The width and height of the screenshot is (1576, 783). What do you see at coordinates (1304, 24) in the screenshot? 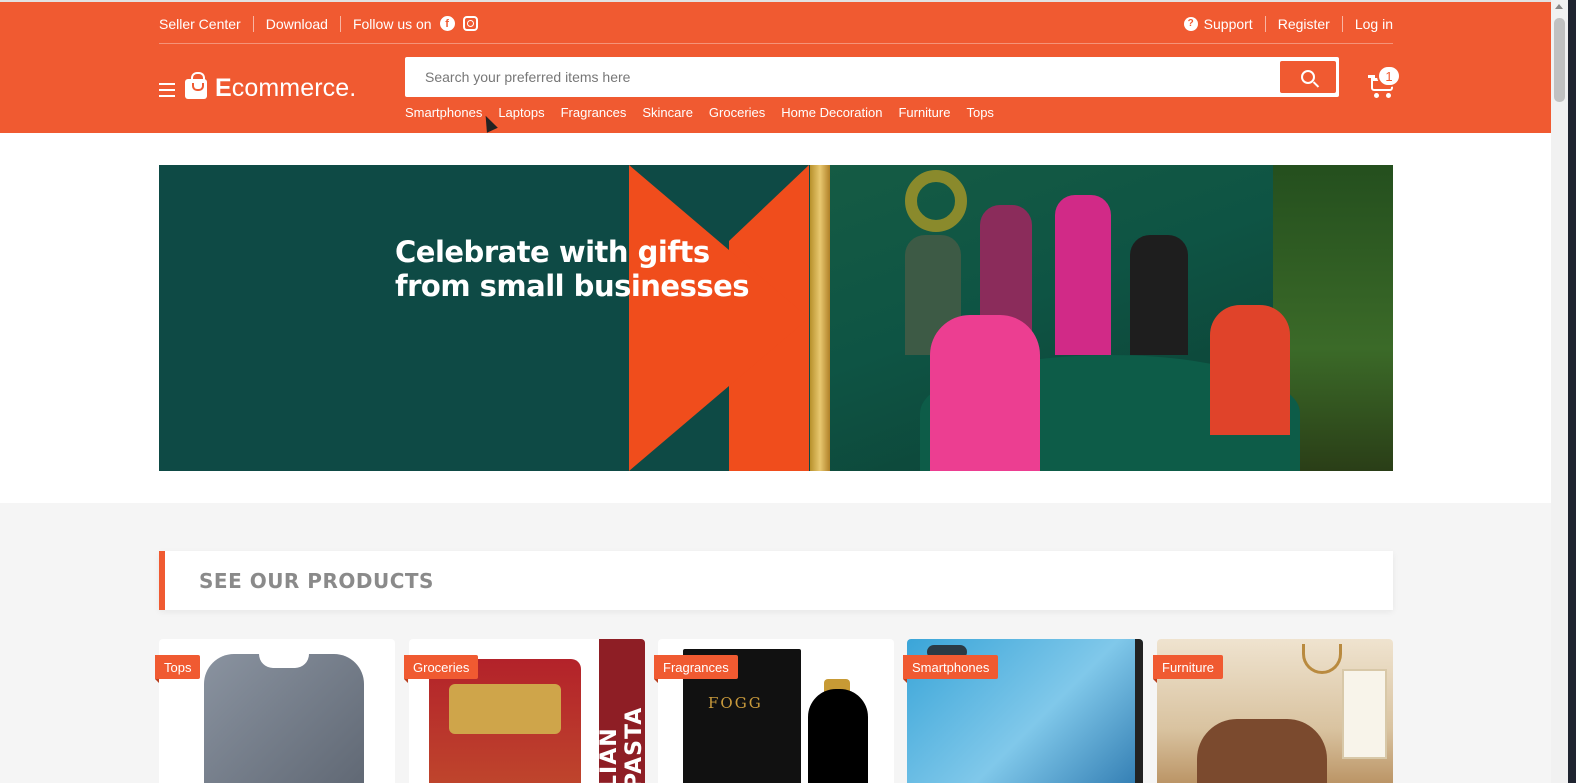
I see `register-link: Register` at bounding box center [1304, 24].